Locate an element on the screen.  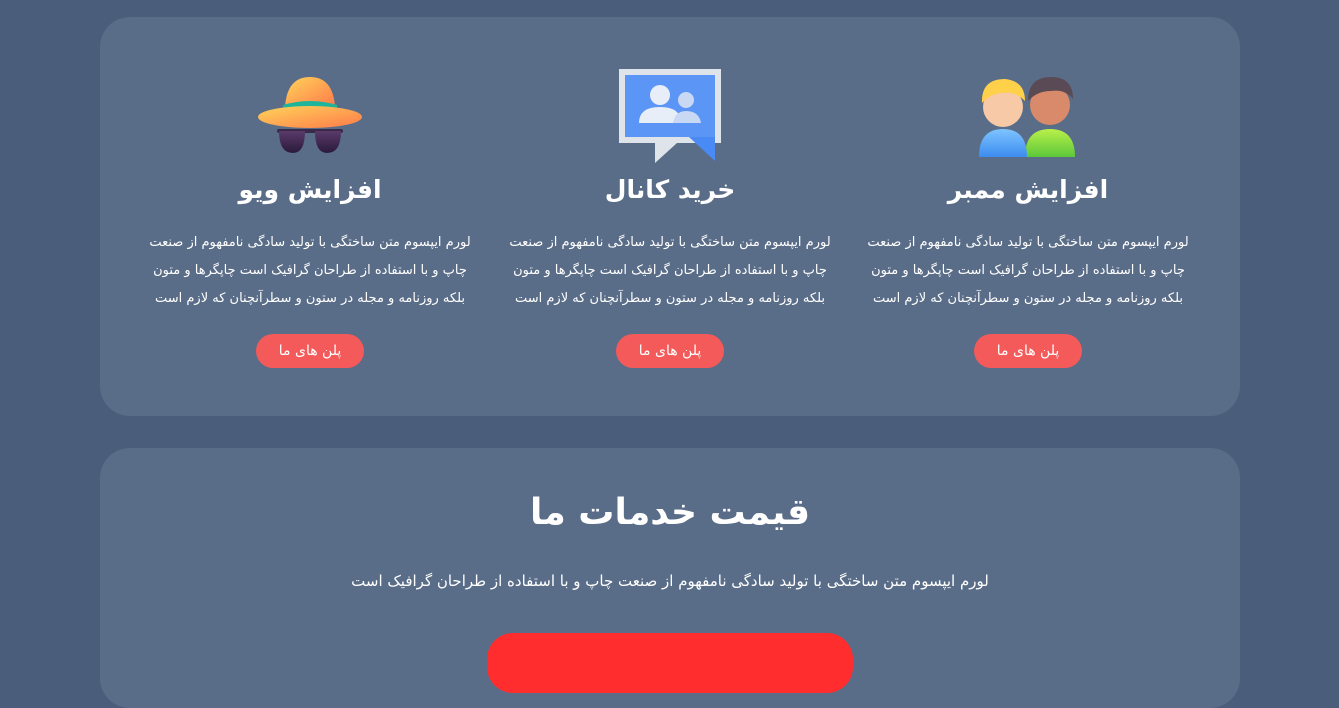
service-title: افزایش ممبر is located at coordinates (1028, 189).